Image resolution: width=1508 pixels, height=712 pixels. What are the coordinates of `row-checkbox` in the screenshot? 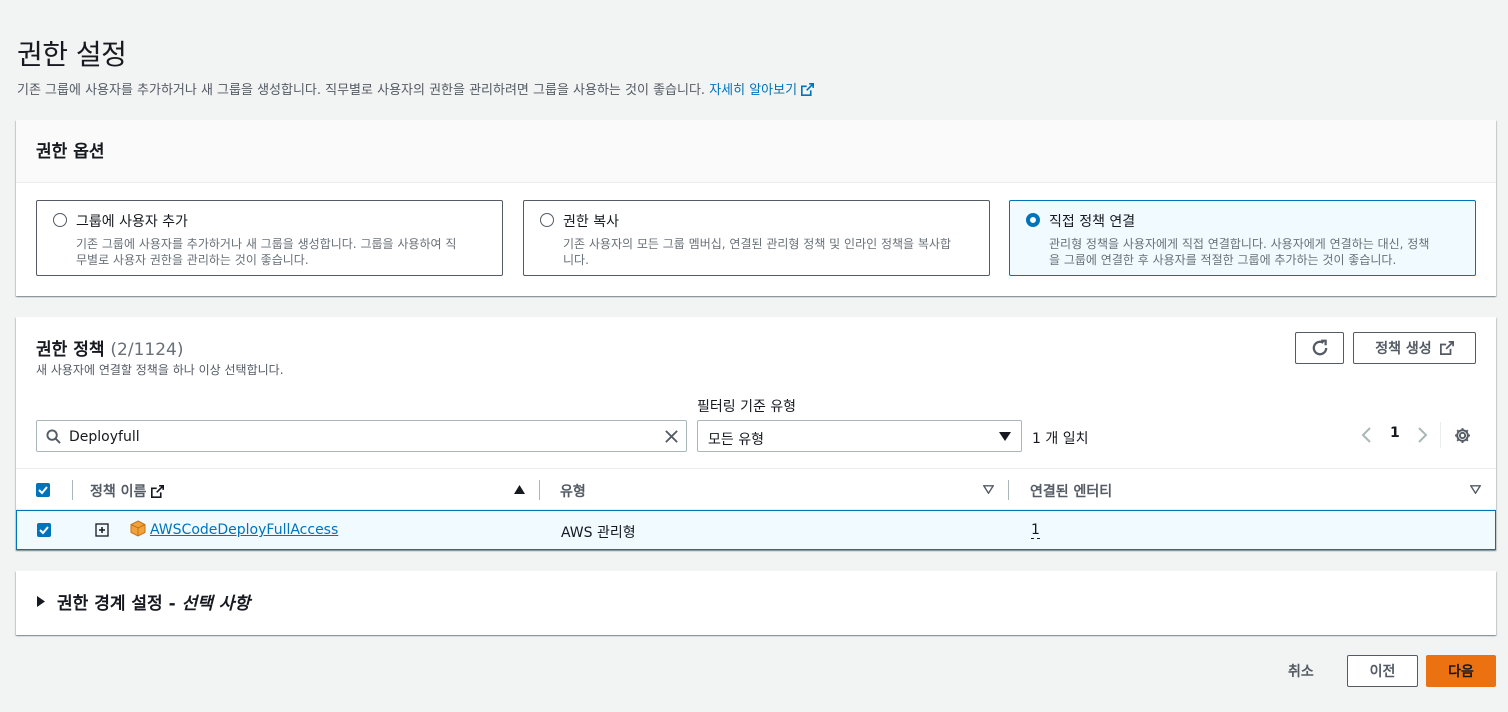 It's located at (44, 530).